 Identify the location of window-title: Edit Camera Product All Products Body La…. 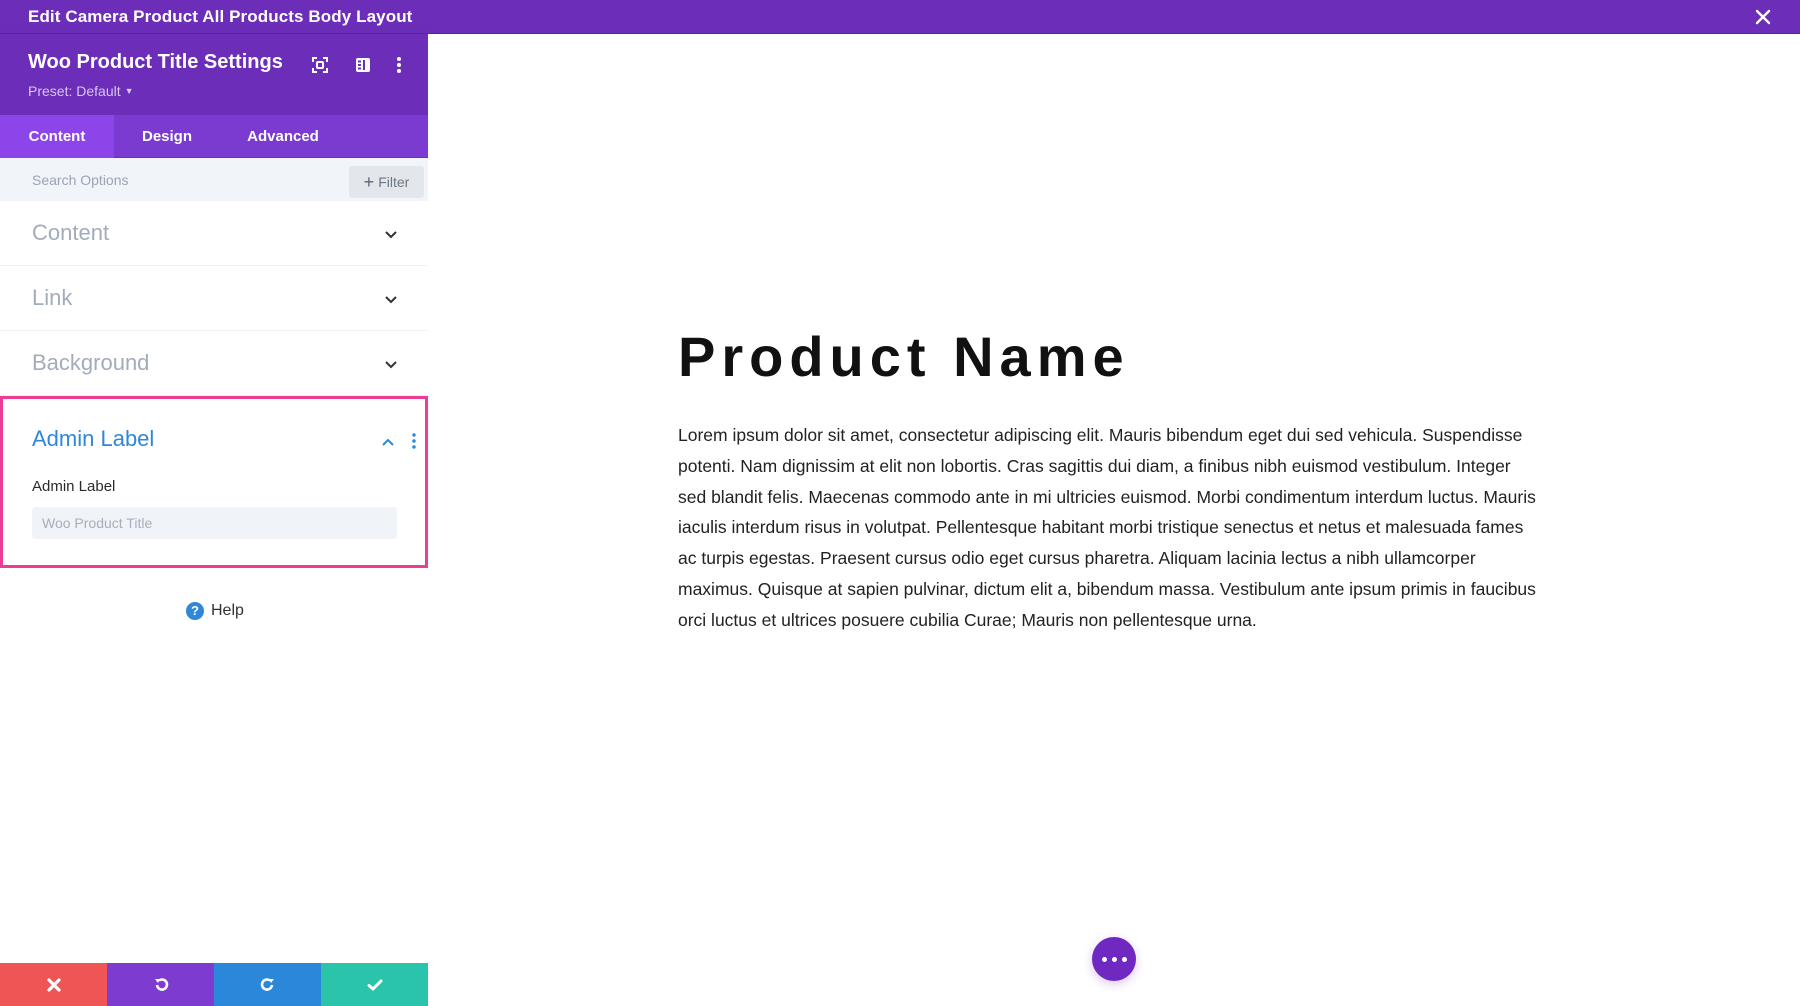
(220, 16).